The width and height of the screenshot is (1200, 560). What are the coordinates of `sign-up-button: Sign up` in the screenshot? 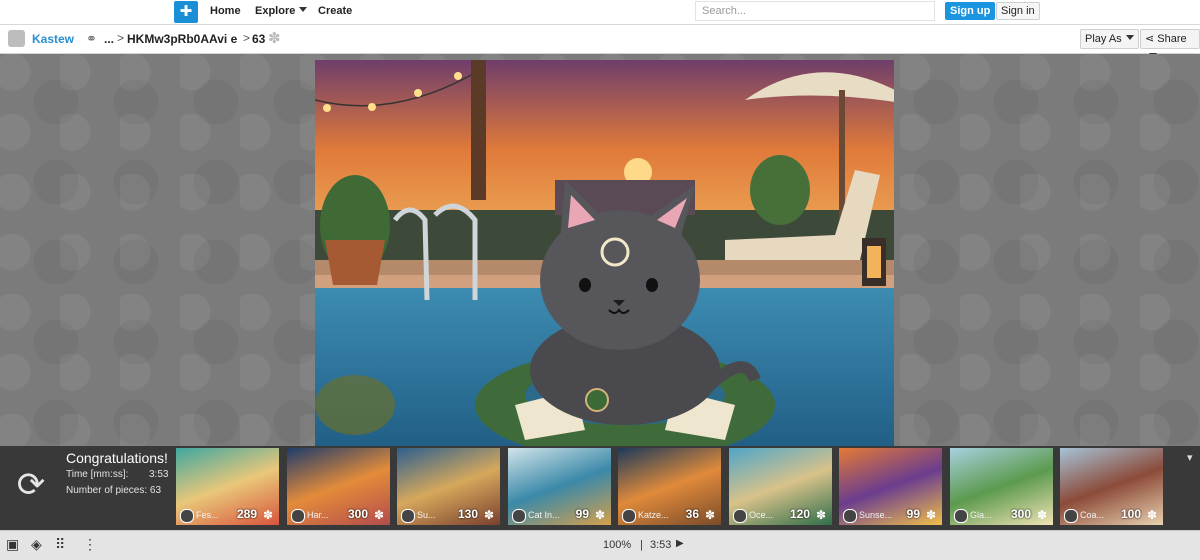 It's located at (970, 11).